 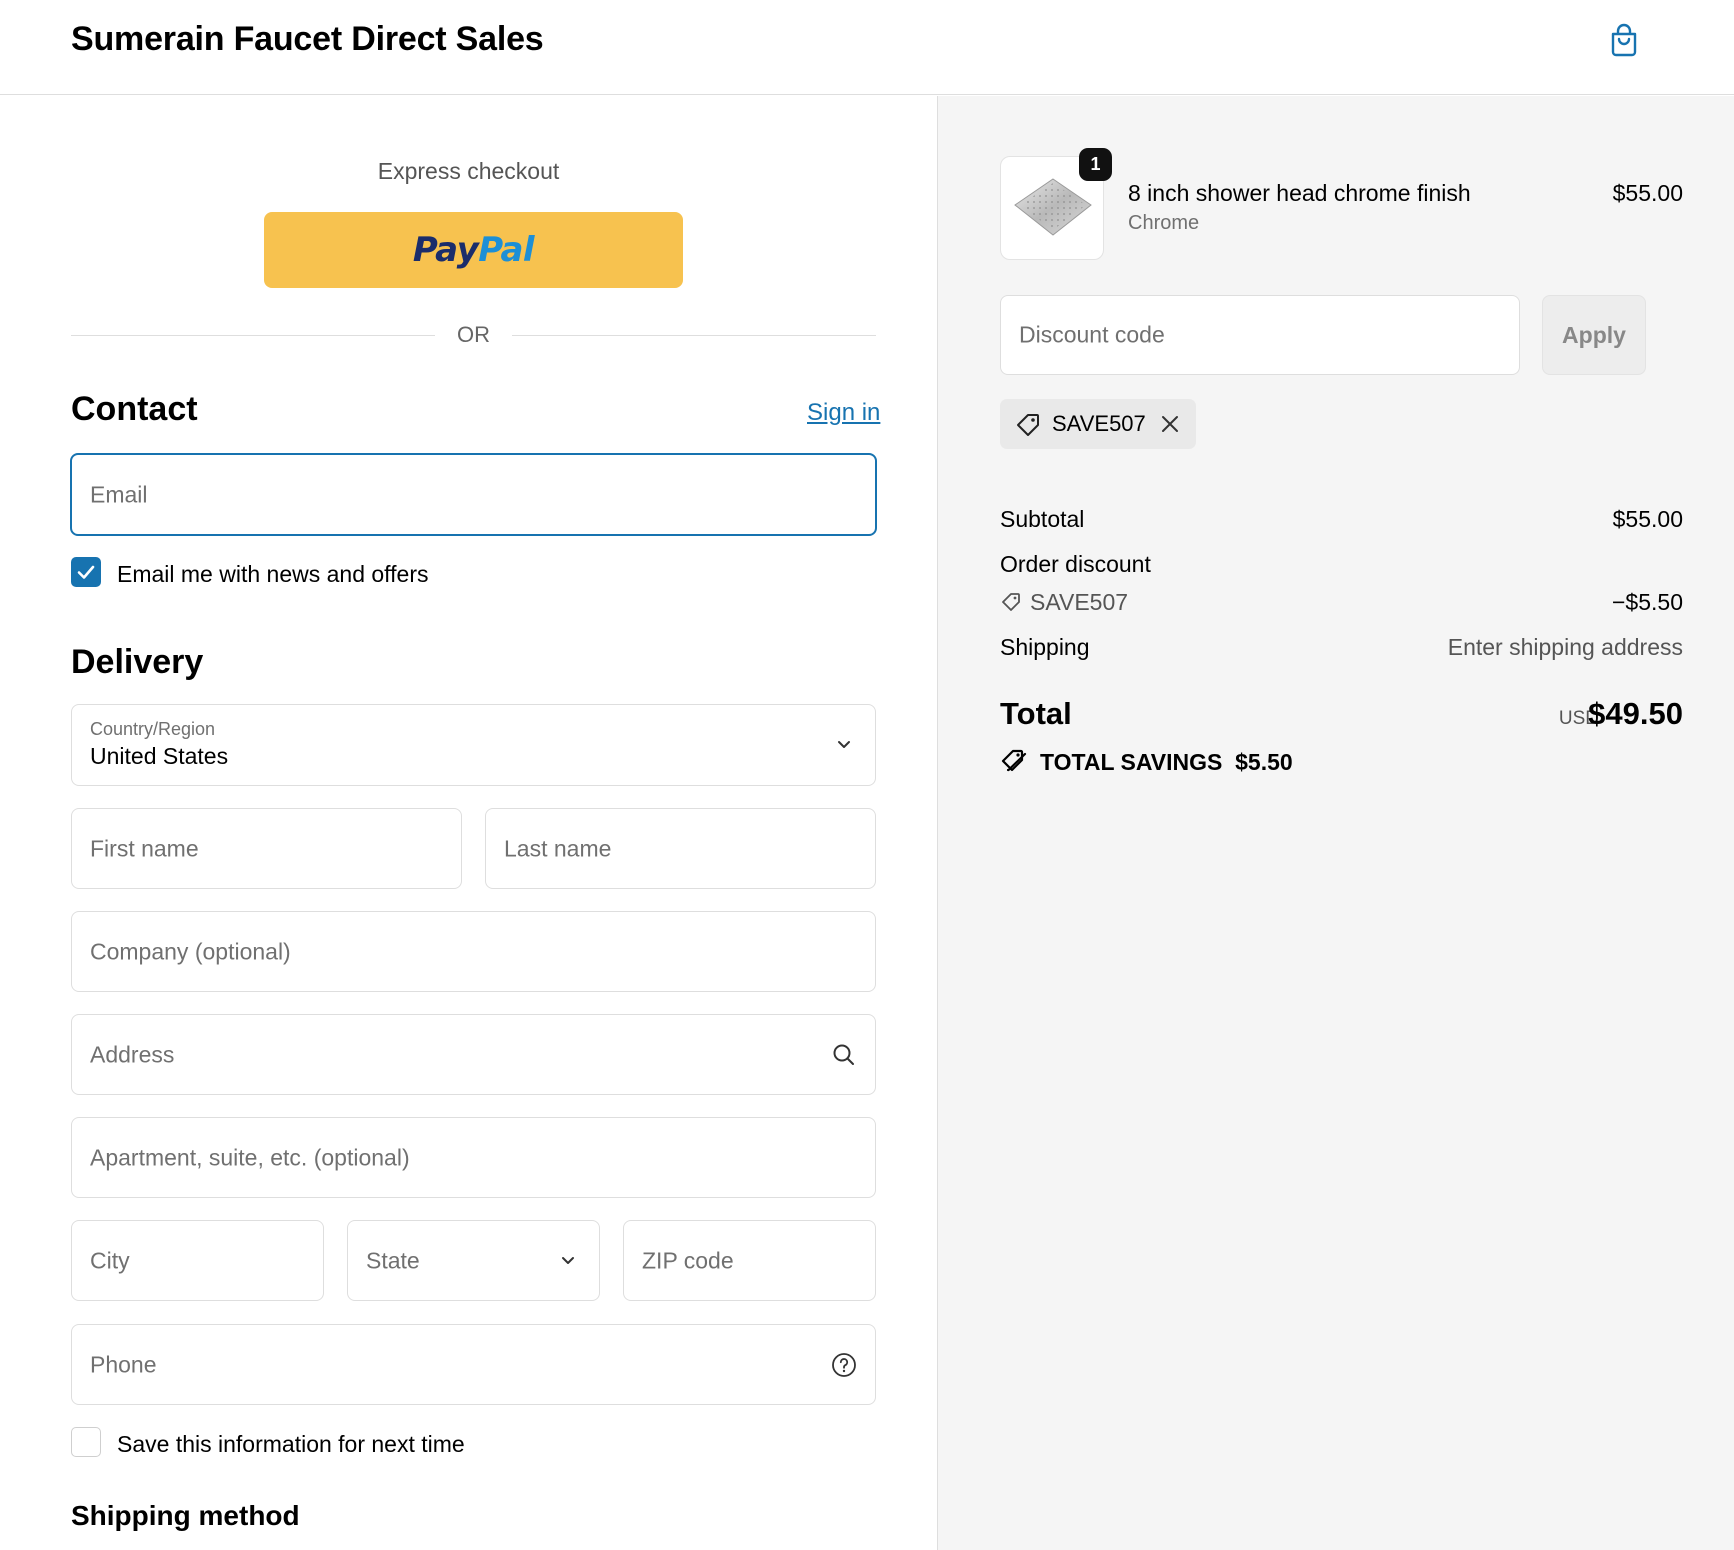 What do you see at coordinates (473, 1157) in the screenshot?
I see `apartment-field: Apartment, suite, etc. (optional)` at bounding box center [473, 1157].